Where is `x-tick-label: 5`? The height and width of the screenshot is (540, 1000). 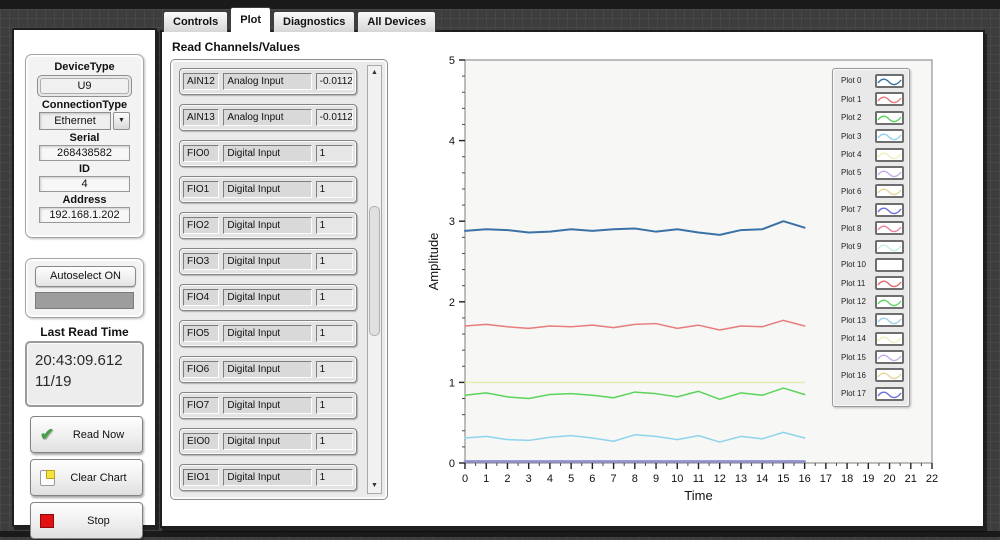 x-tick-label: 5 is located at coordinates (571, 479).